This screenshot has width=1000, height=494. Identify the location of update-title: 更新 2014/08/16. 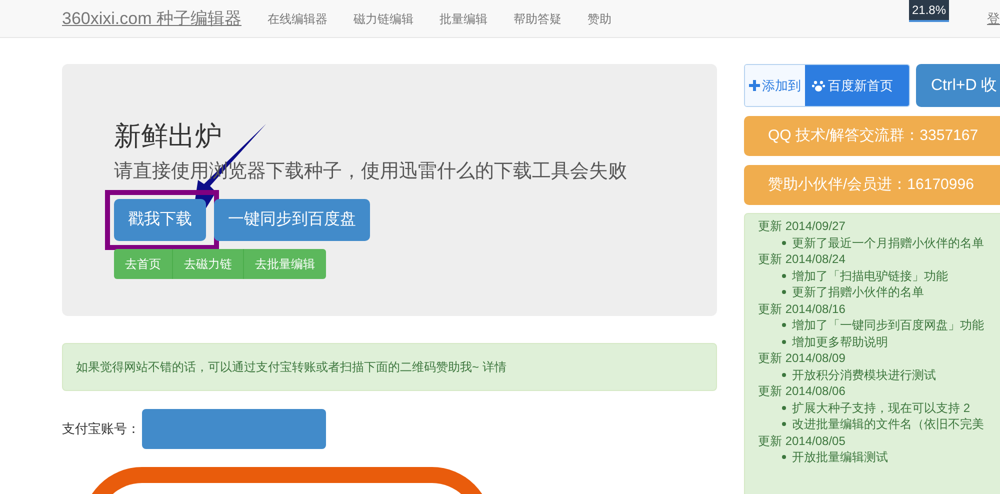
(802, 308).